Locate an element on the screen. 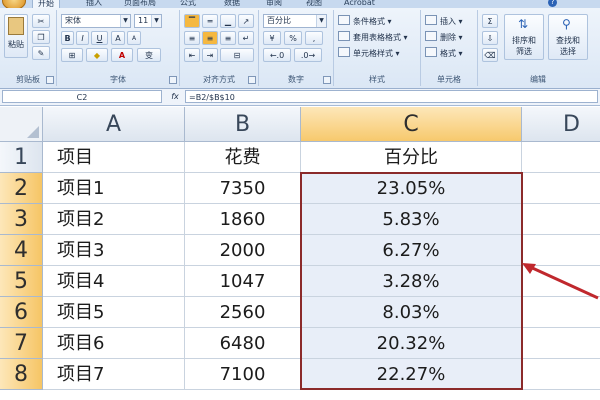  cell-b8: 7100 is located at coordinates (243, 374).